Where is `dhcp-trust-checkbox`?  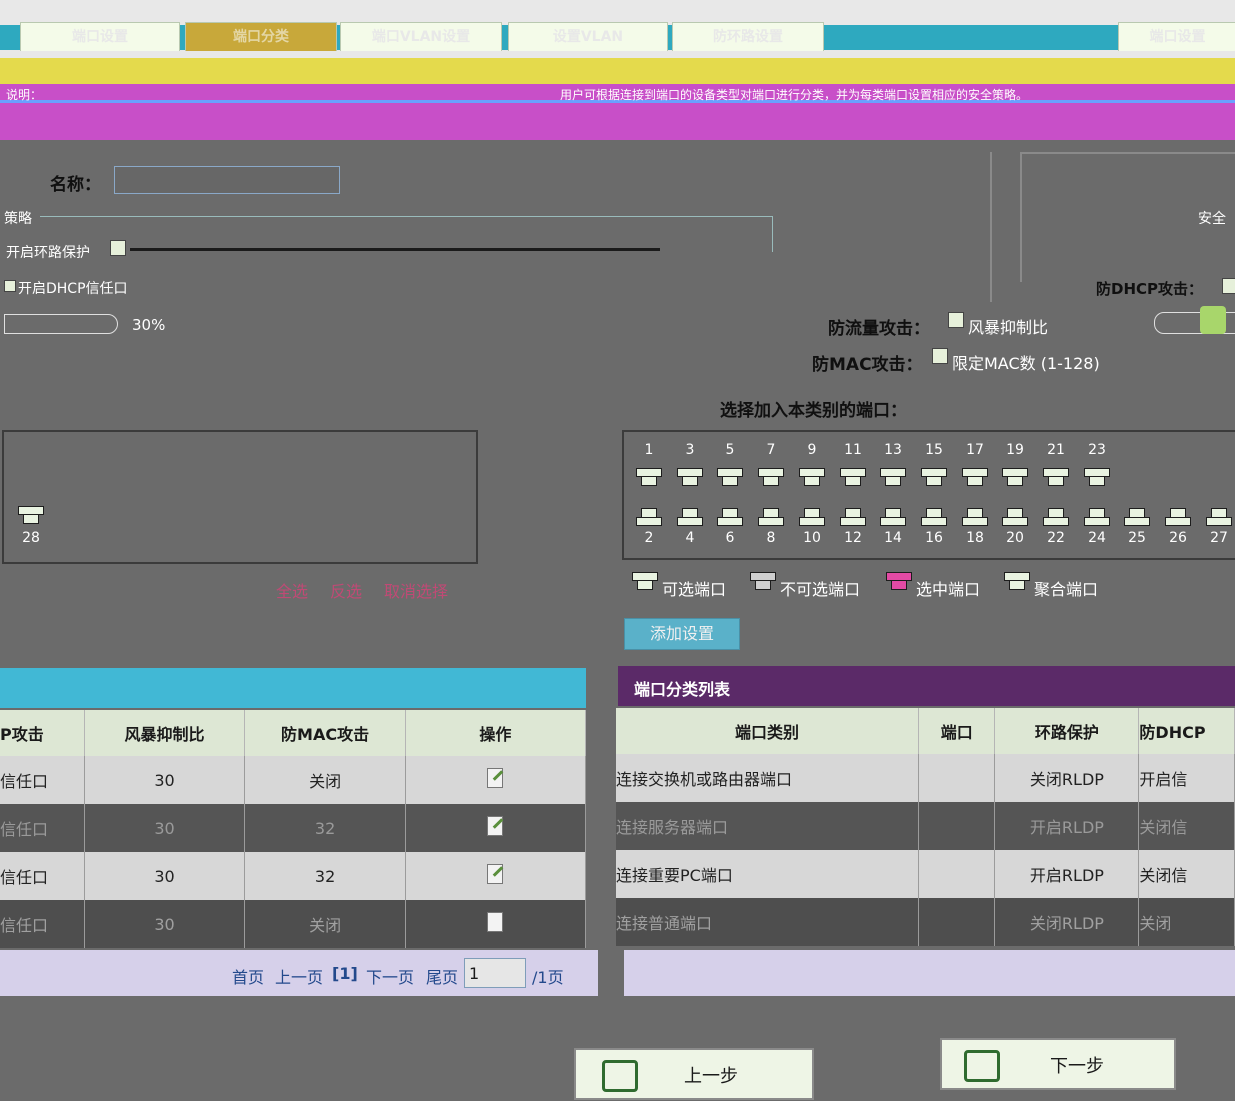 dhcp-trust-checkbox is located at coordinates (10, 286).